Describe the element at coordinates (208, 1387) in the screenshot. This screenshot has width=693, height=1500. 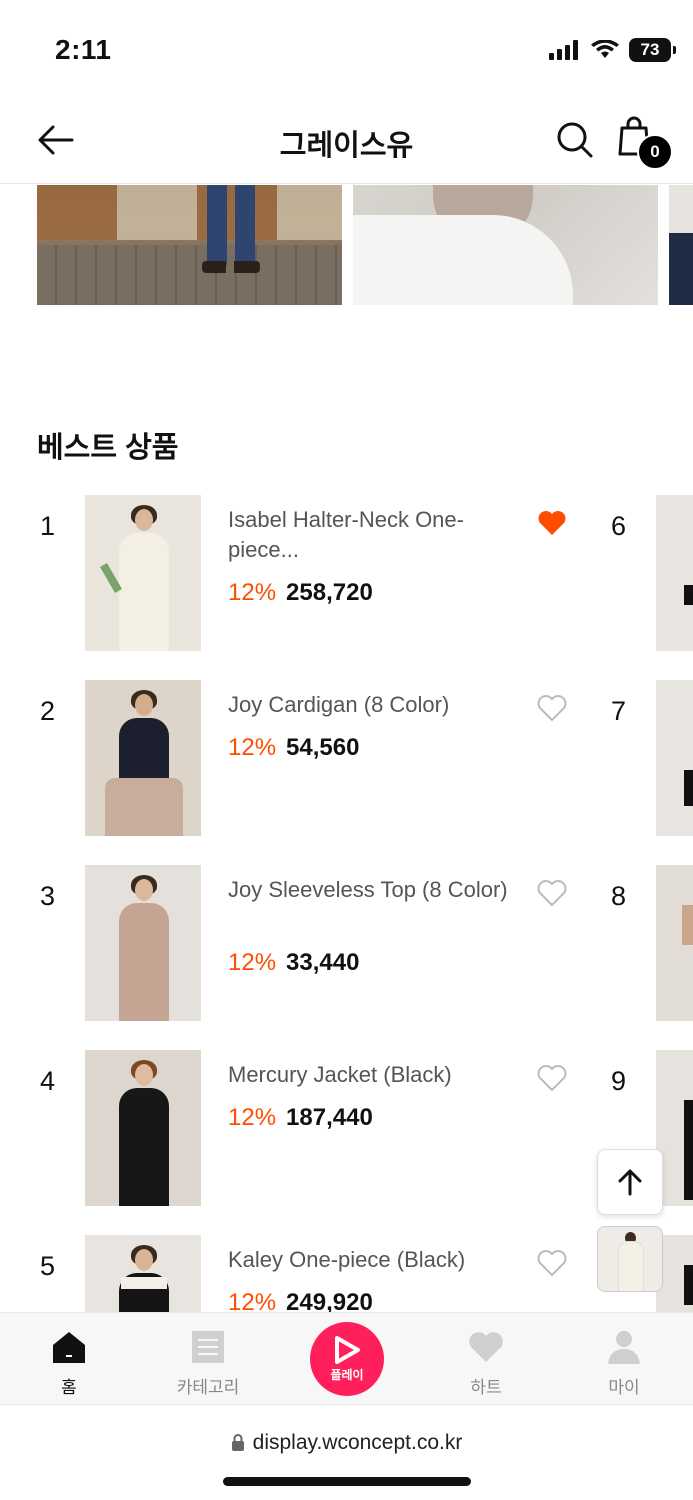
I see `nav-label: 카테고리` at that location.